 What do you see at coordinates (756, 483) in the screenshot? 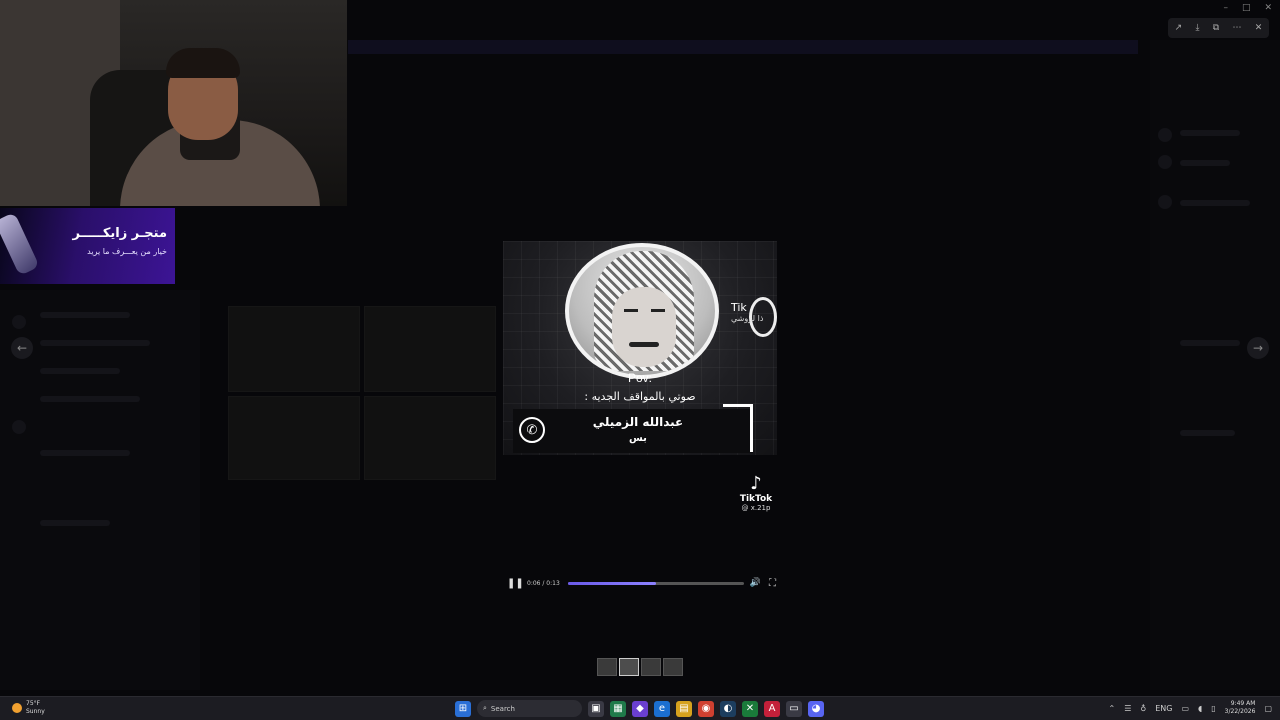
I see `tiktok-logo-icon: ♪` at bounding box center [756, 483].